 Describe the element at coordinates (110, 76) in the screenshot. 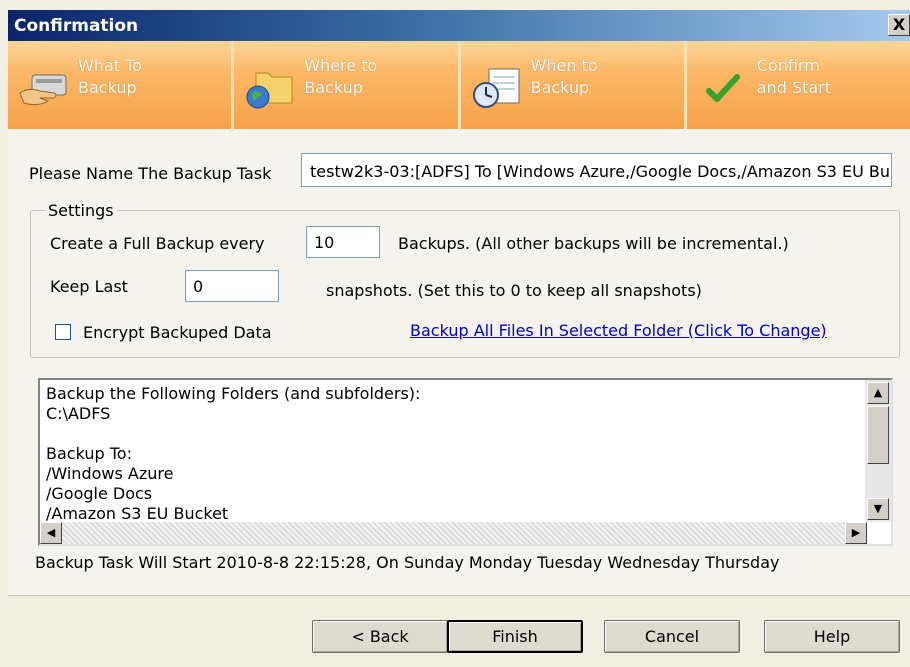

I see `step-label: What To Backup` at that location.